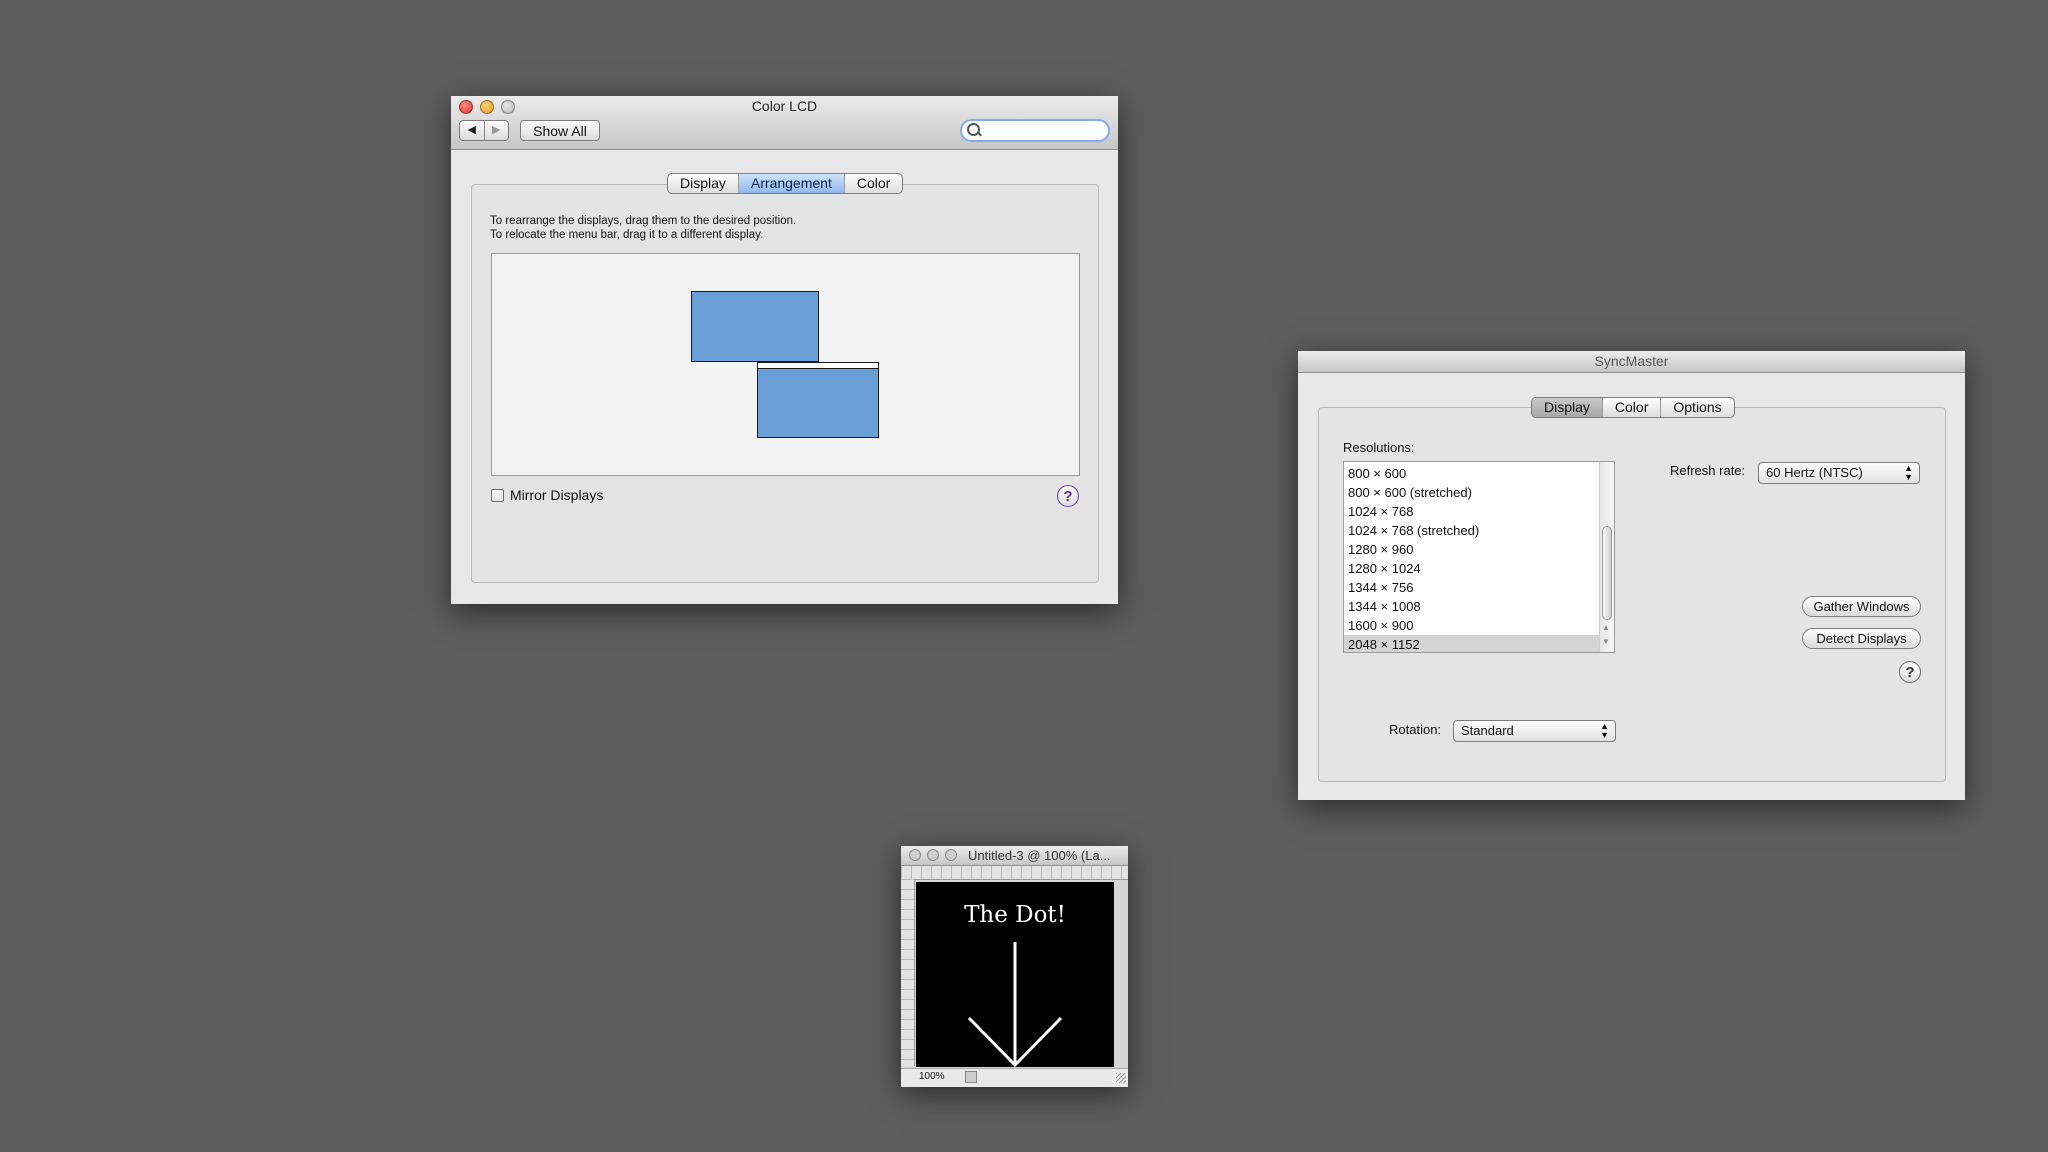 This screenshot has width=2048, height=1152. Describe the element at coordinates (1471, 568) in the screenshot. I see `resolution-item: 1280 × 1024` at that location.